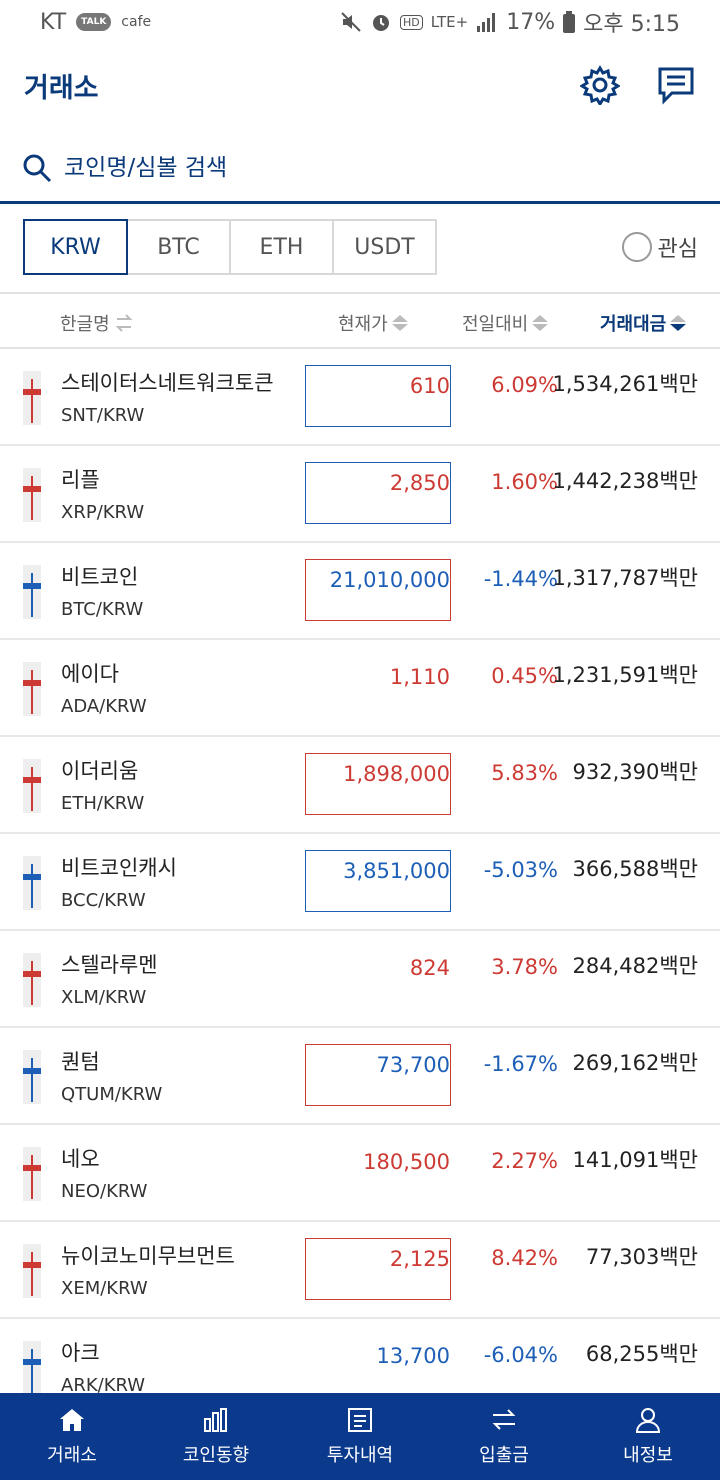 The width and height of the screenshot is (720, 1480). I want to click on nav-investment-history: 투자내역, so click(360, 1436).